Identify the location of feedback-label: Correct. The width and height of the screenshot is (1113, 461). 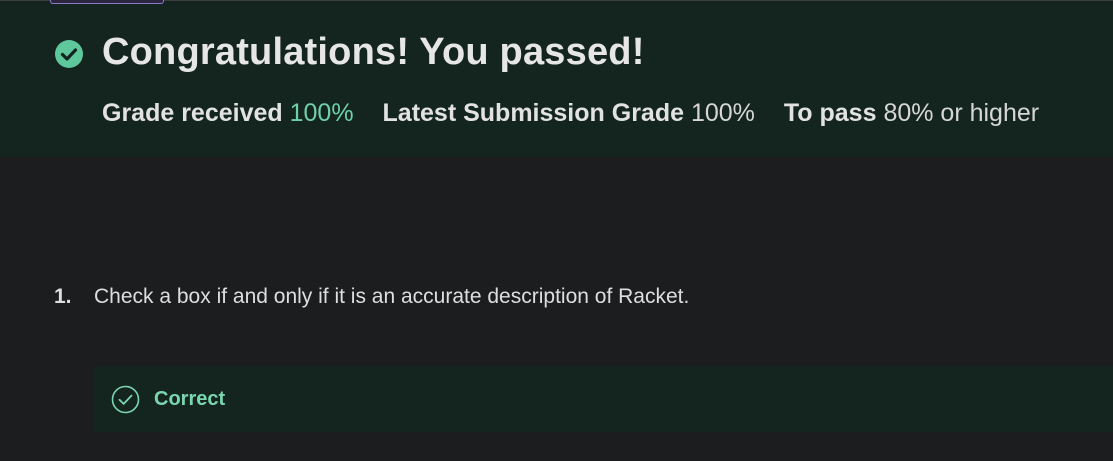
(190, 399).